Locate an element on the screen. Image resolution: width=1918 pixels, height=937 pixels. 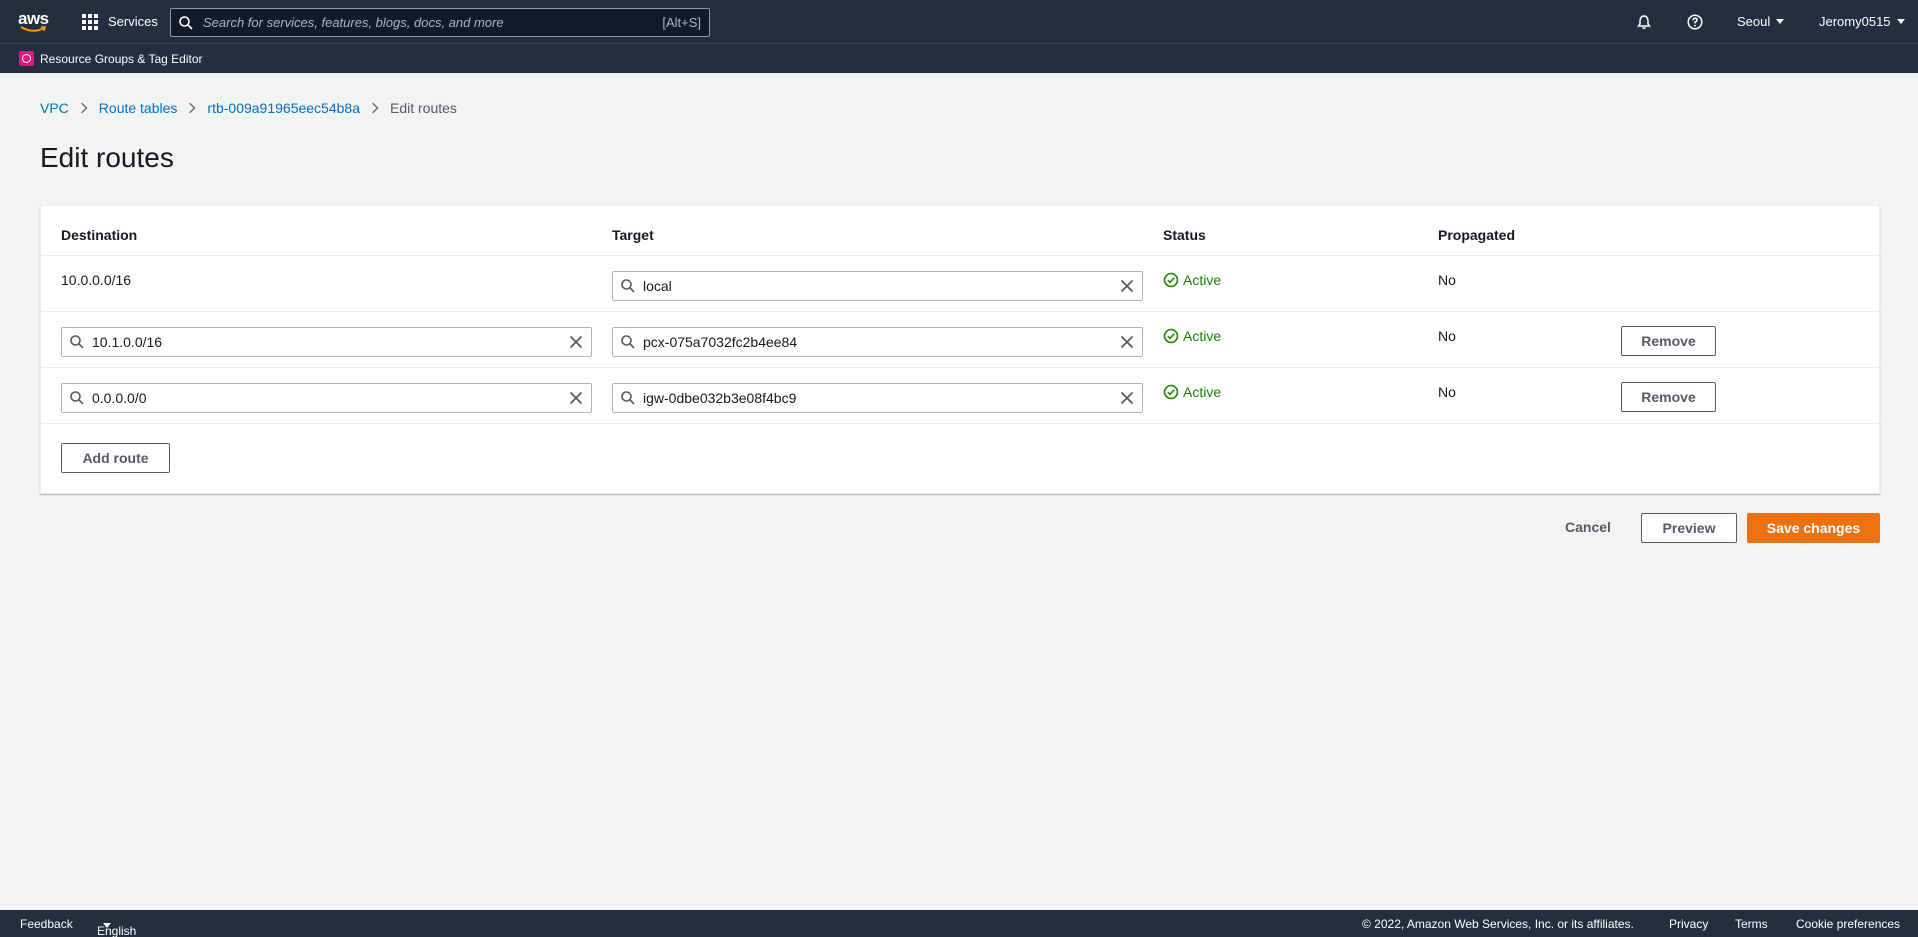
target-value: pcx-075a7032fc2b4ee84 is located at coordinates (720, 342).